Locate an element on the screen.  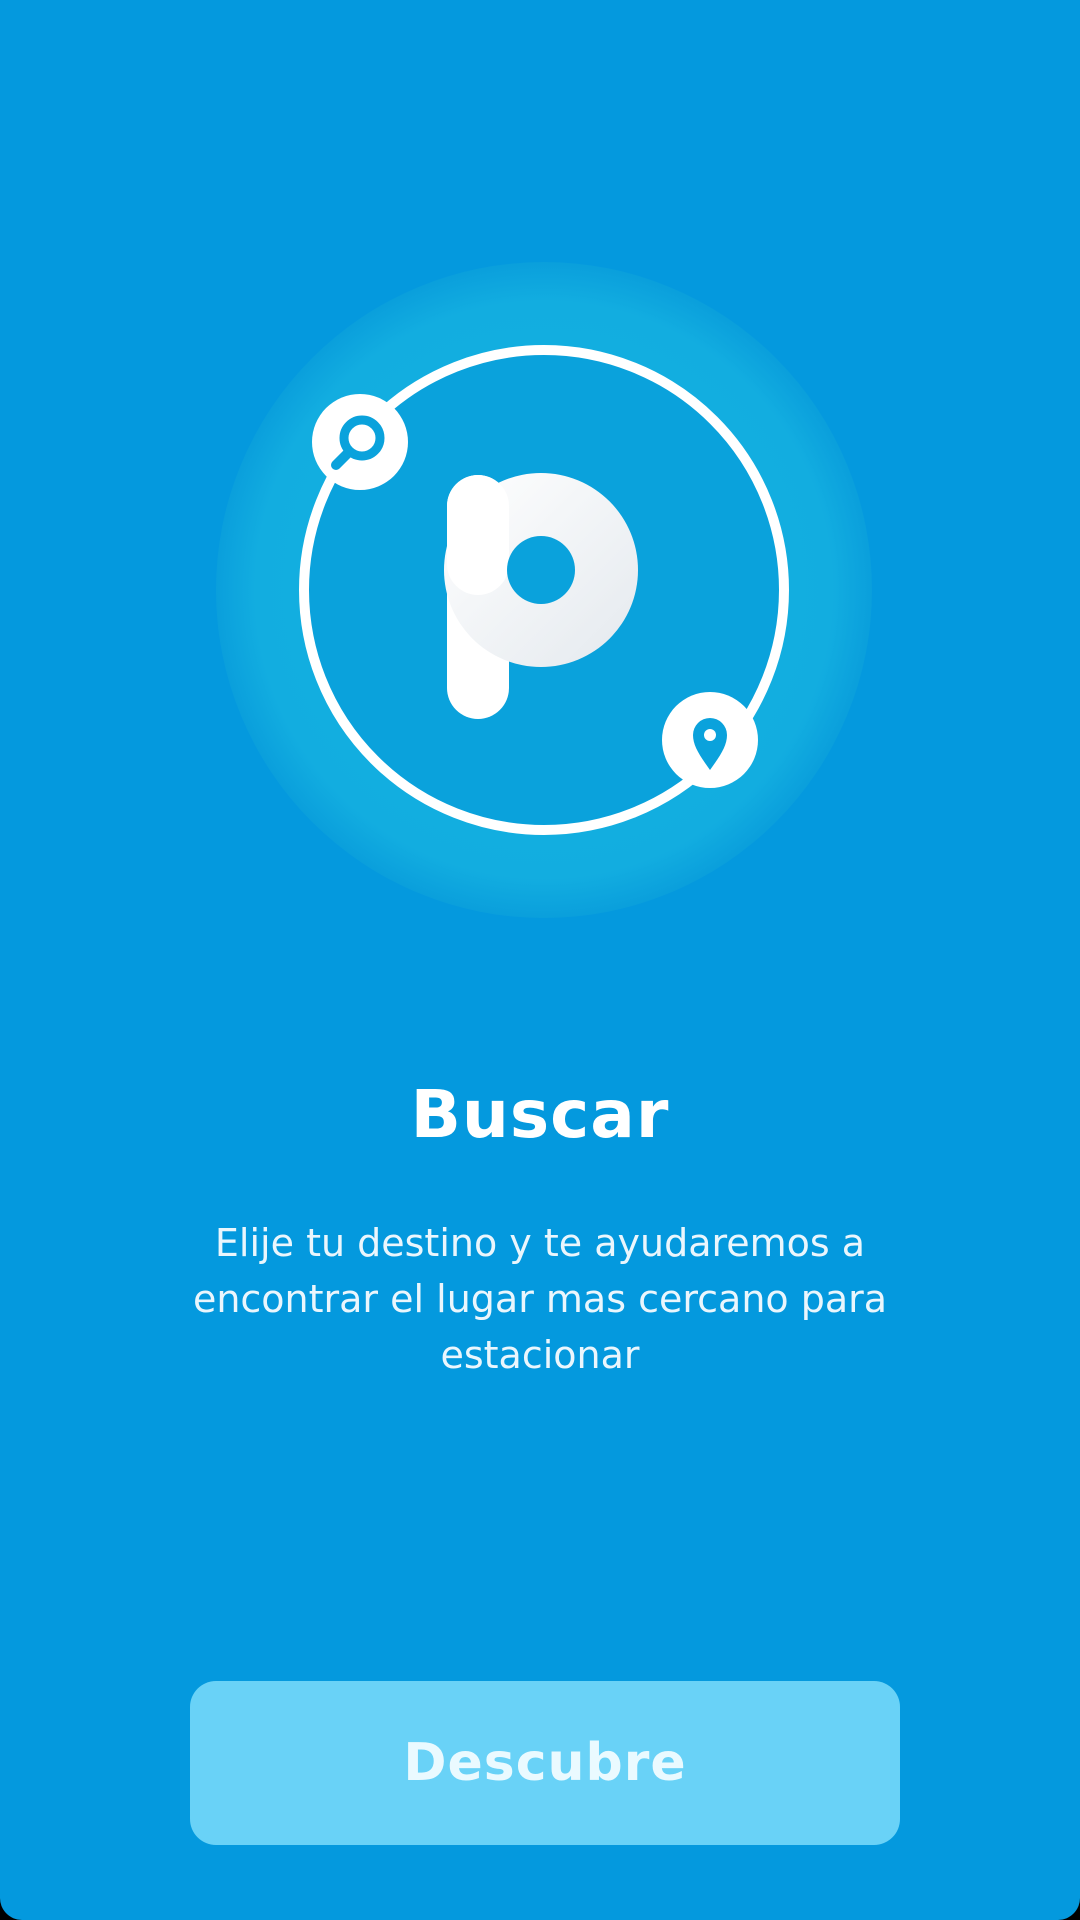
discover-button: Descubre is located at coordinates (545, 1763).